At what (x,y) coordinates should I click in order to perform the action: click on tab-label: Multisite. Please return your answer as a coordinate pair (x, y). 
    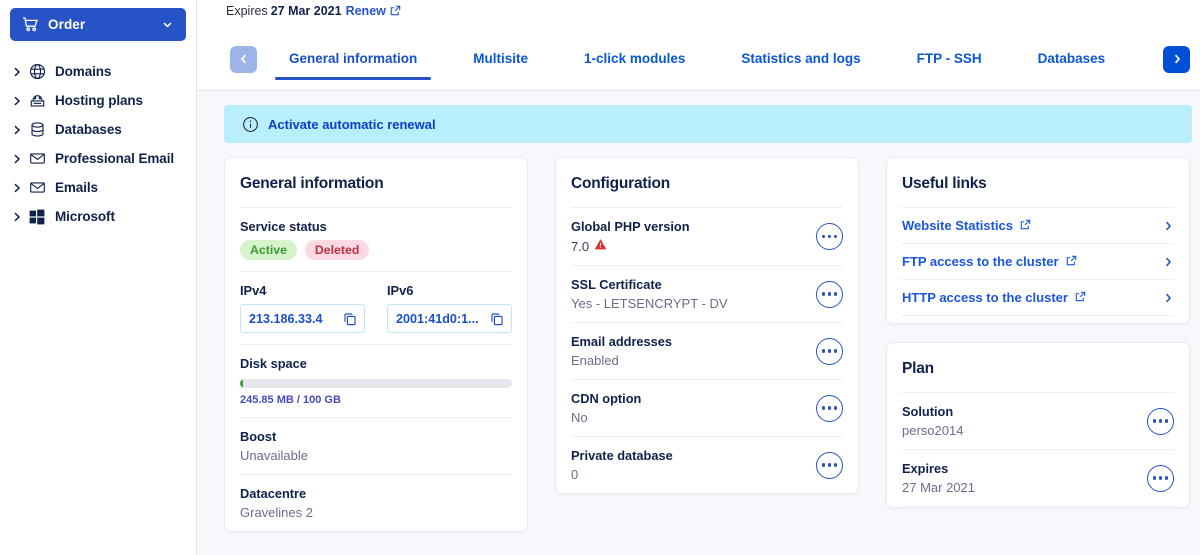
    Looking at the image, I should click on (501, 58).